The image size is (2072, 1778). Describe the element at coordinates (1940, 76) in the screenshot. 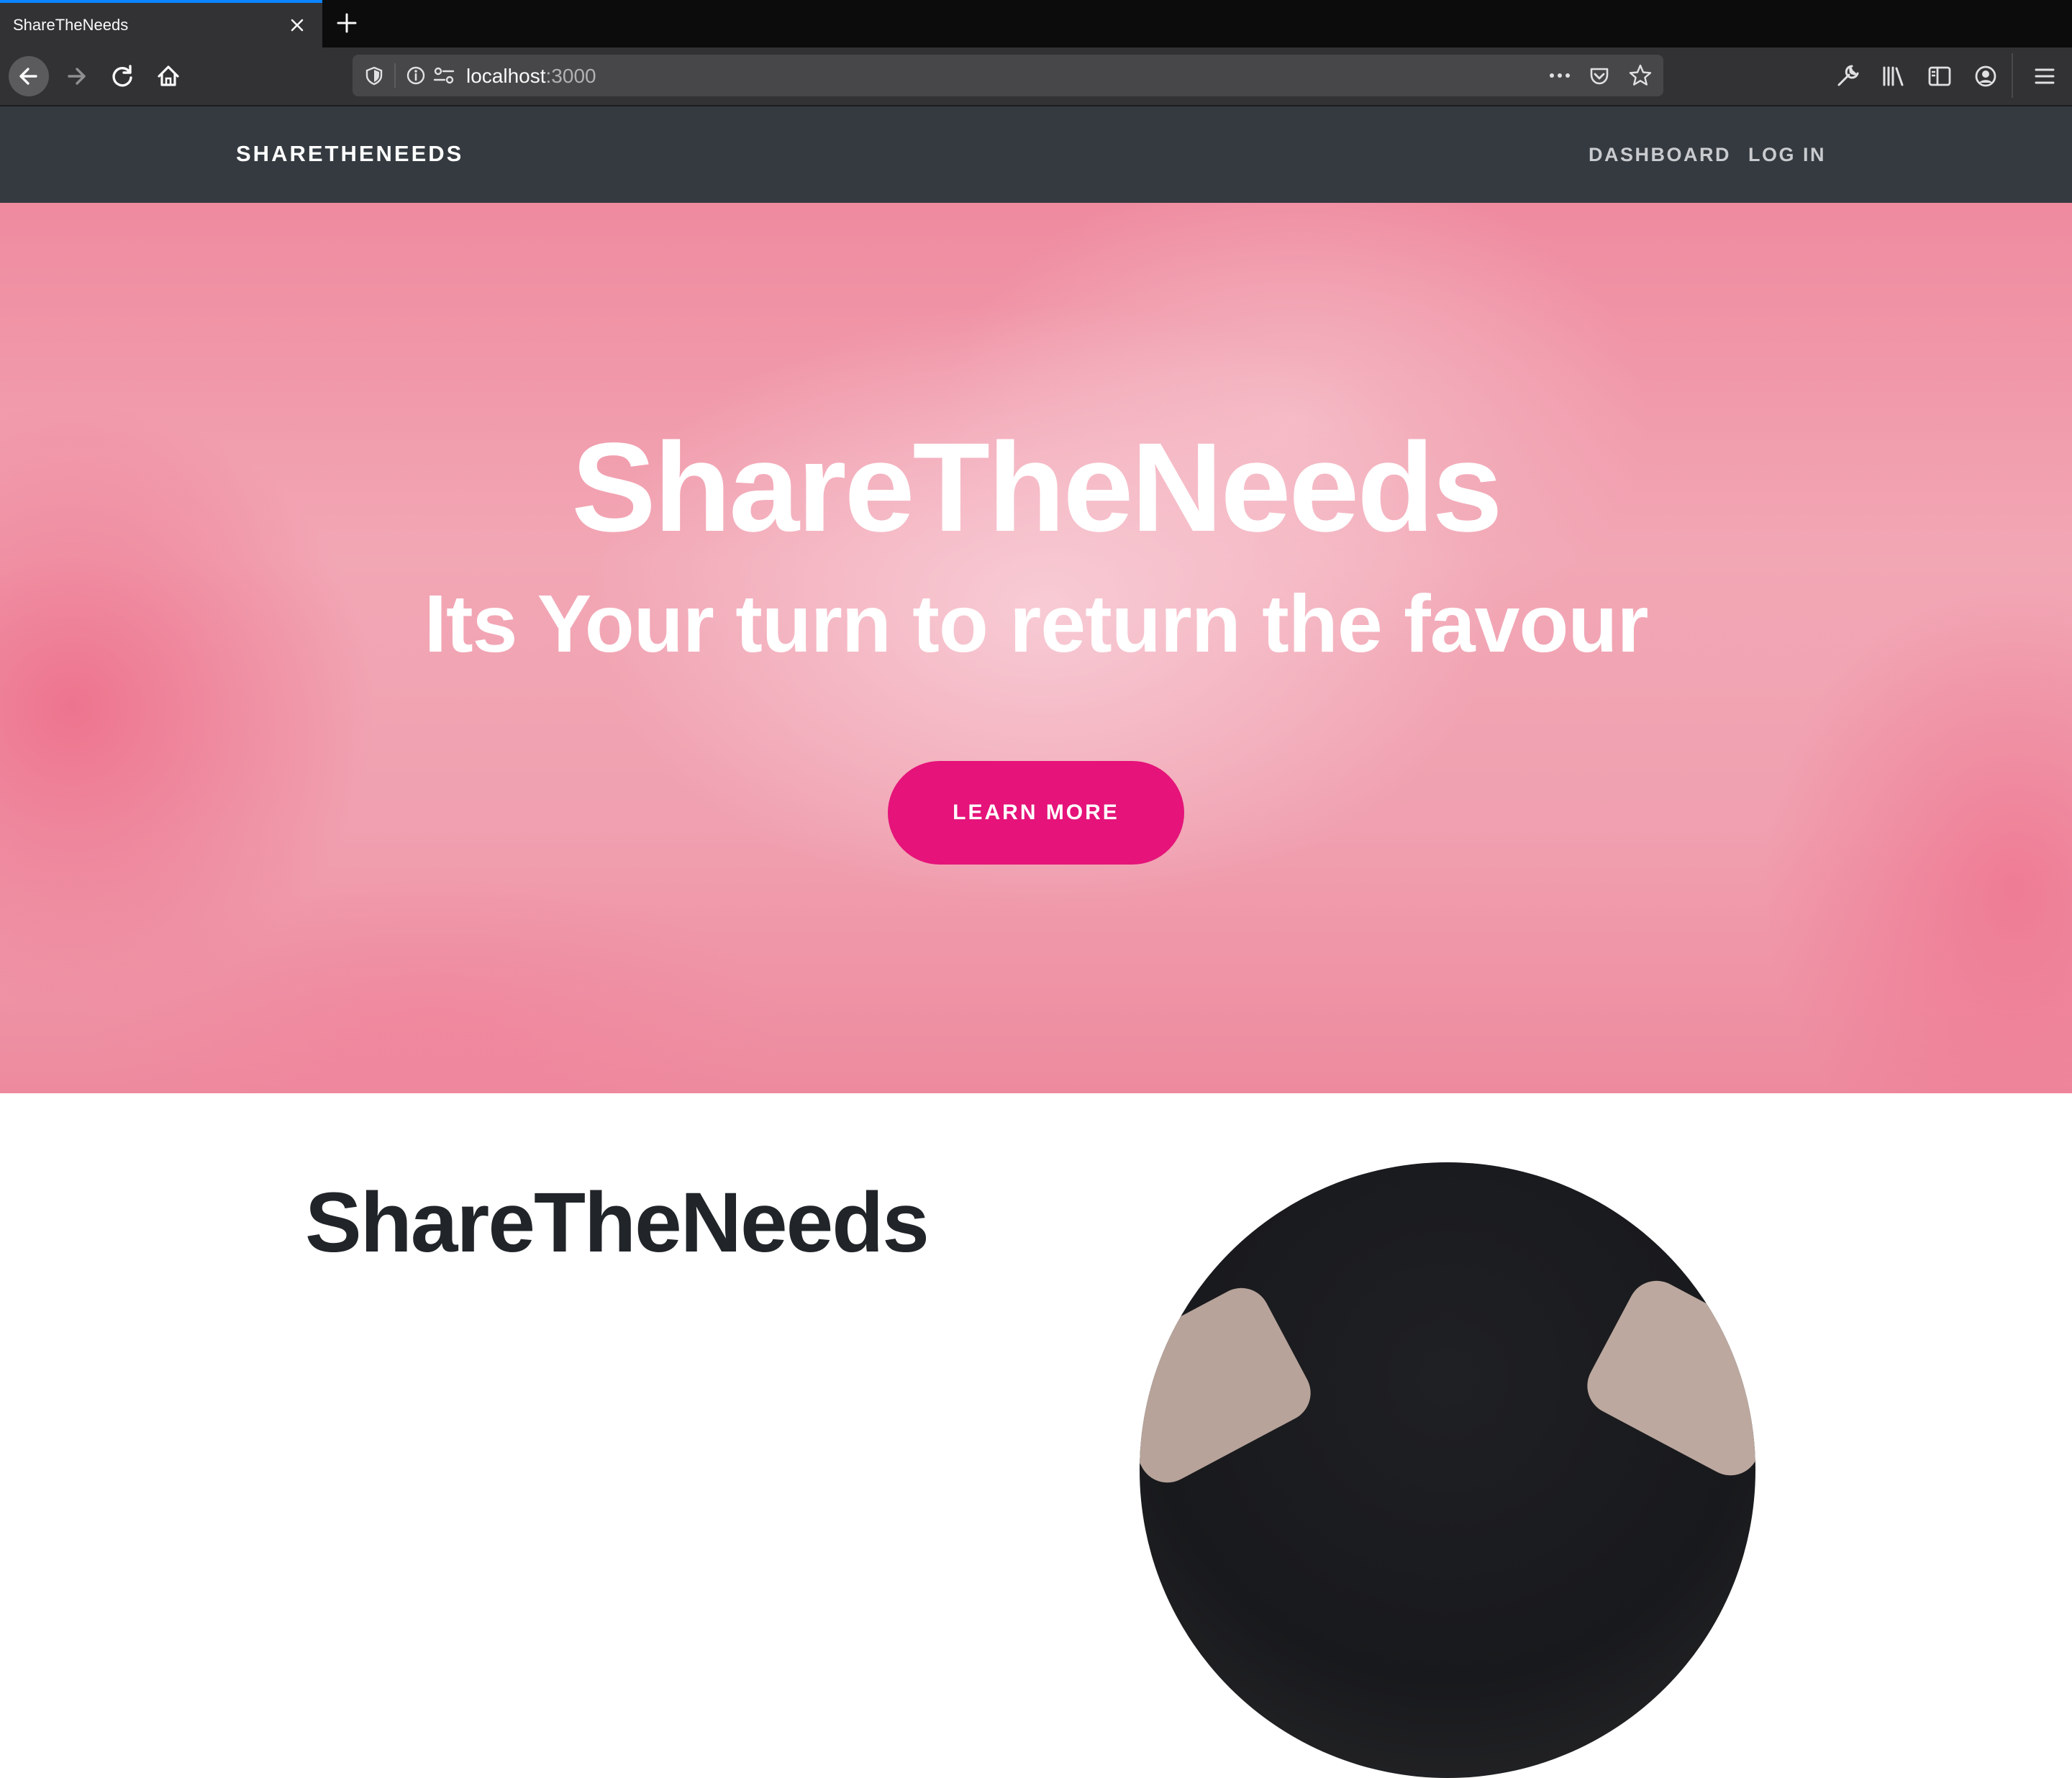

I see `sidebar-icon` at that location.